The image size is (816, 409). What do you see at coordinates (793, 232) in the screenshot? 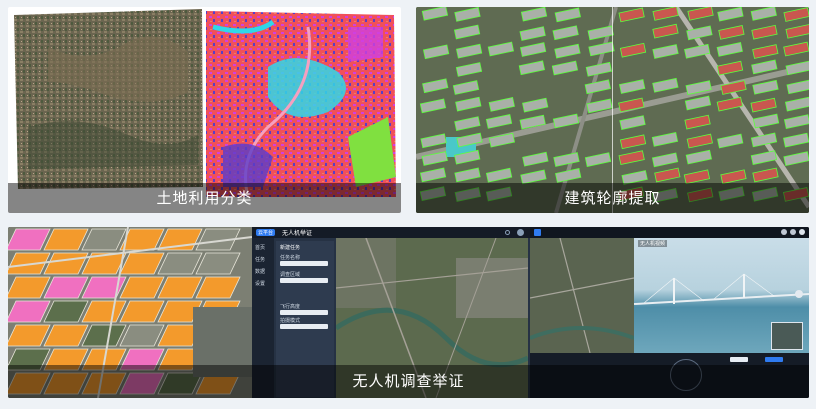
I see `maximize-icon` at bounding box center [793, 232].